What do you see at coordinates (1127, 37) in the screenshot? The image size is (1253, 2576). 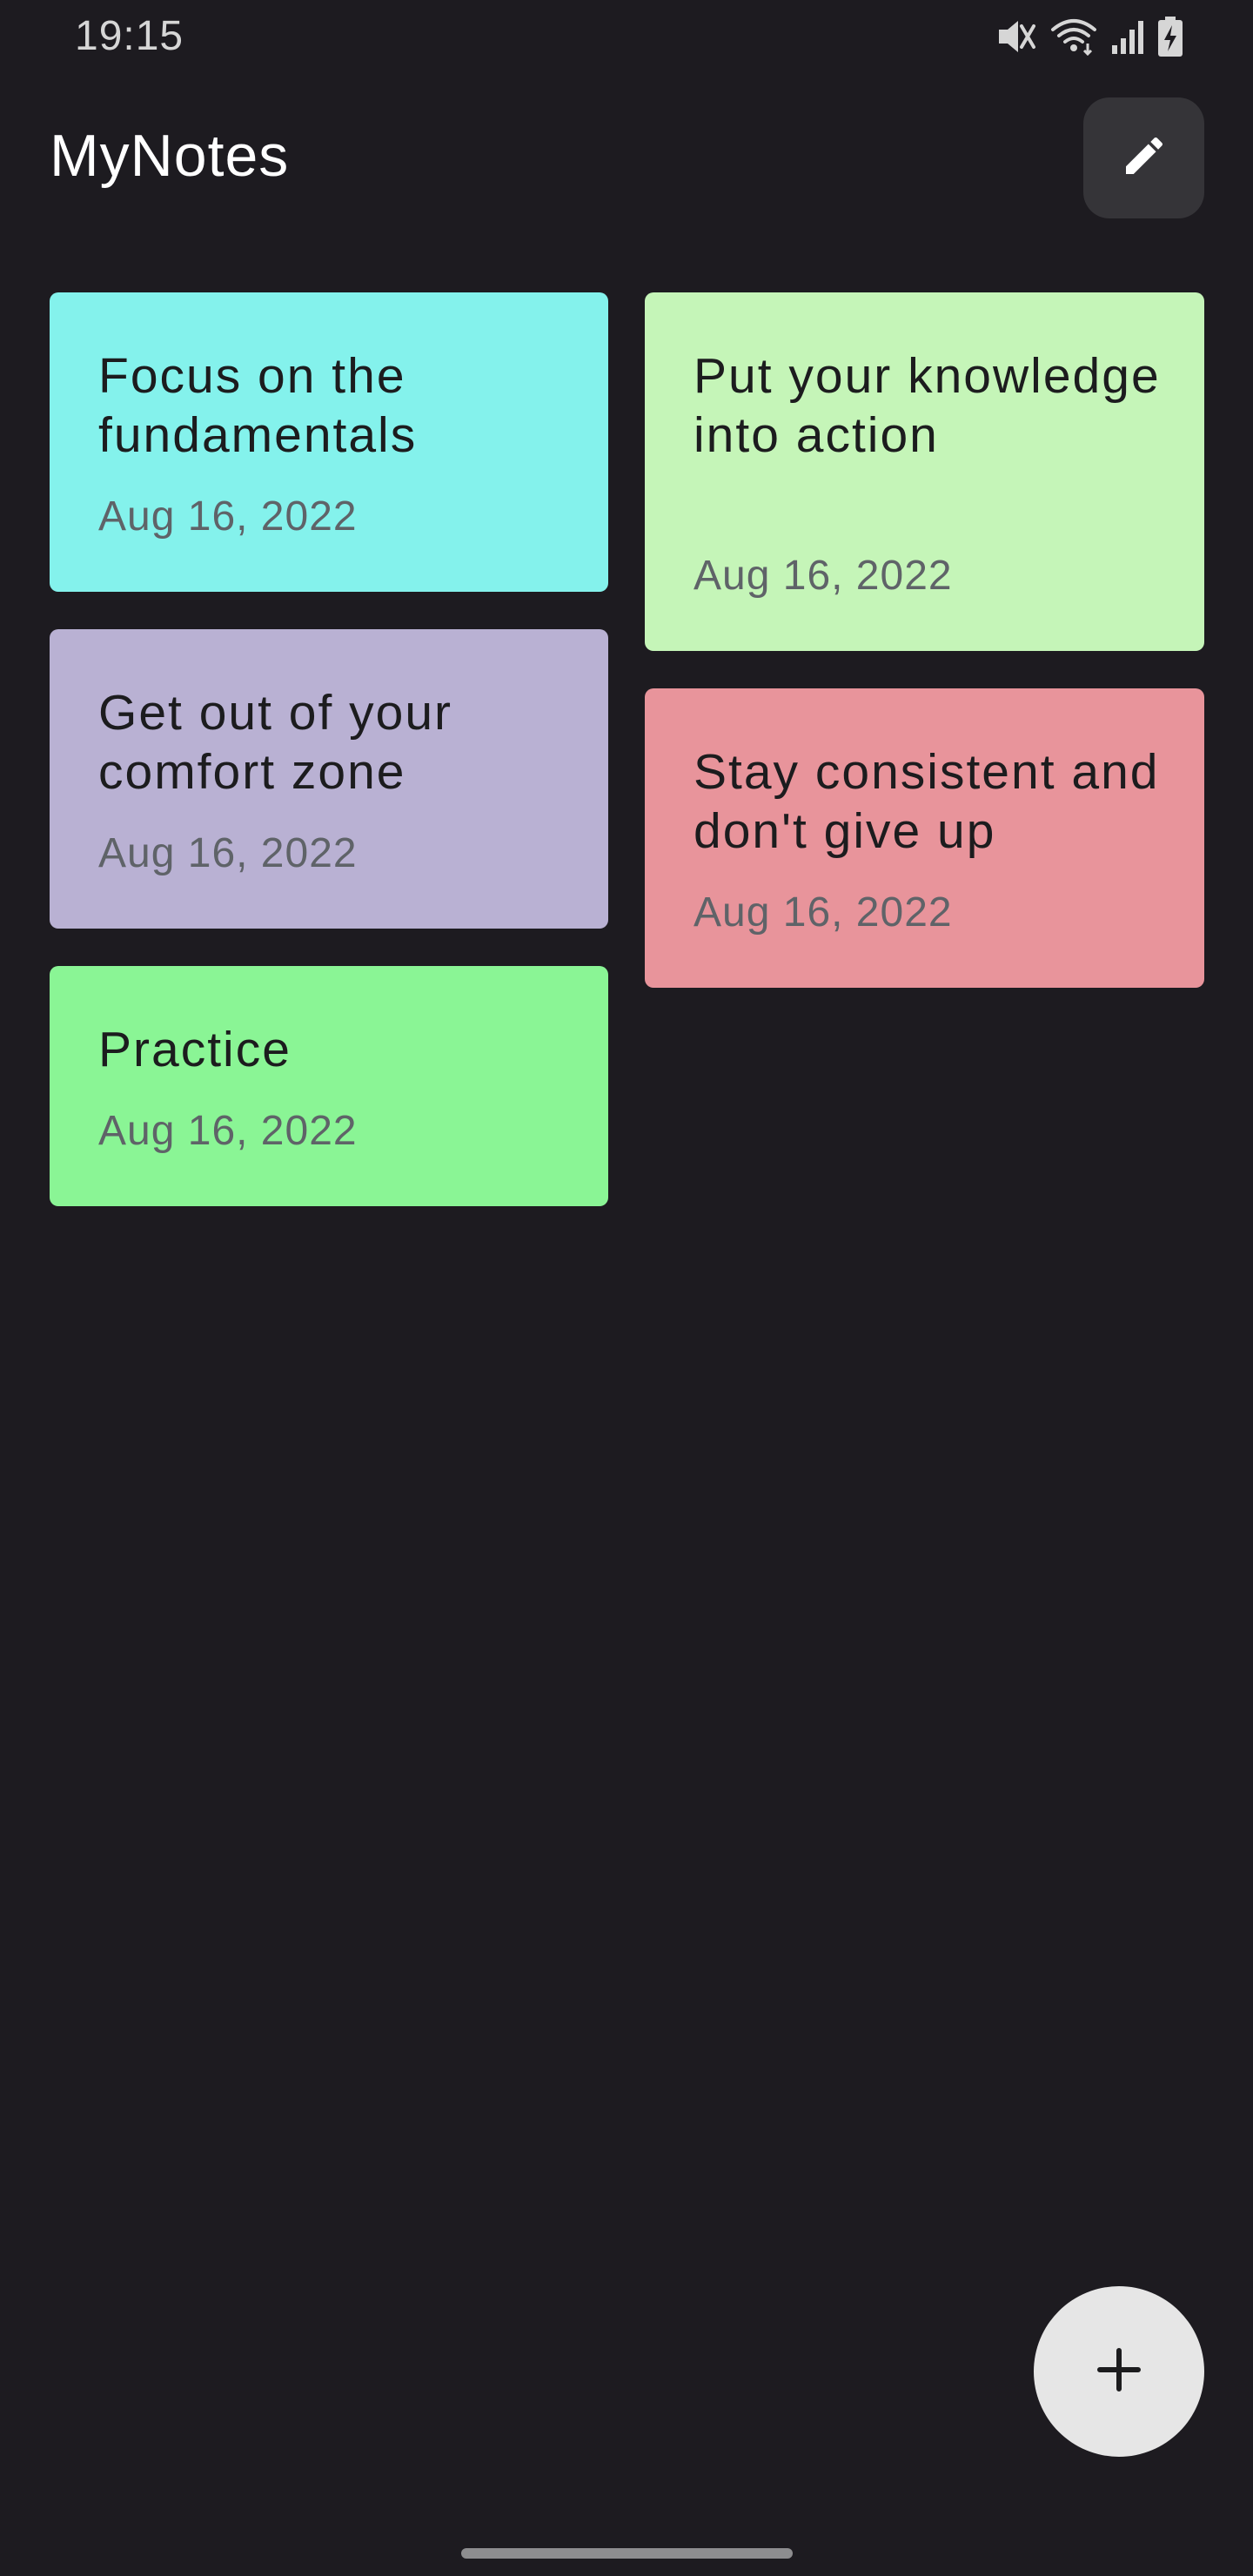 I see `signal-icon` at bounding box center [1127, 37].